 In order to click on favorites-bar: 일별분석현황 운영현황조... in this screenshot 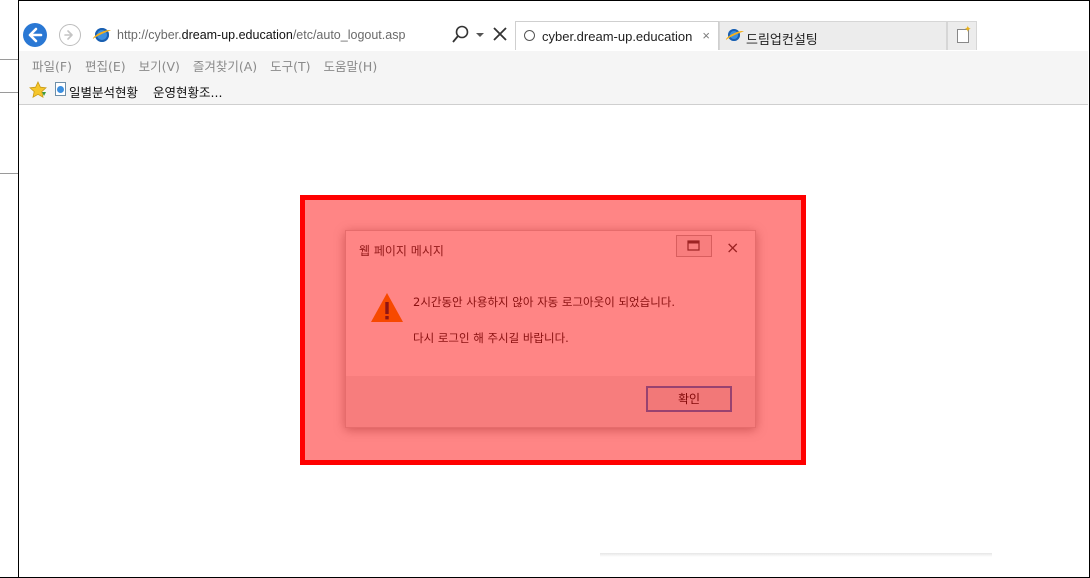, I will do `click(553, 91)`.